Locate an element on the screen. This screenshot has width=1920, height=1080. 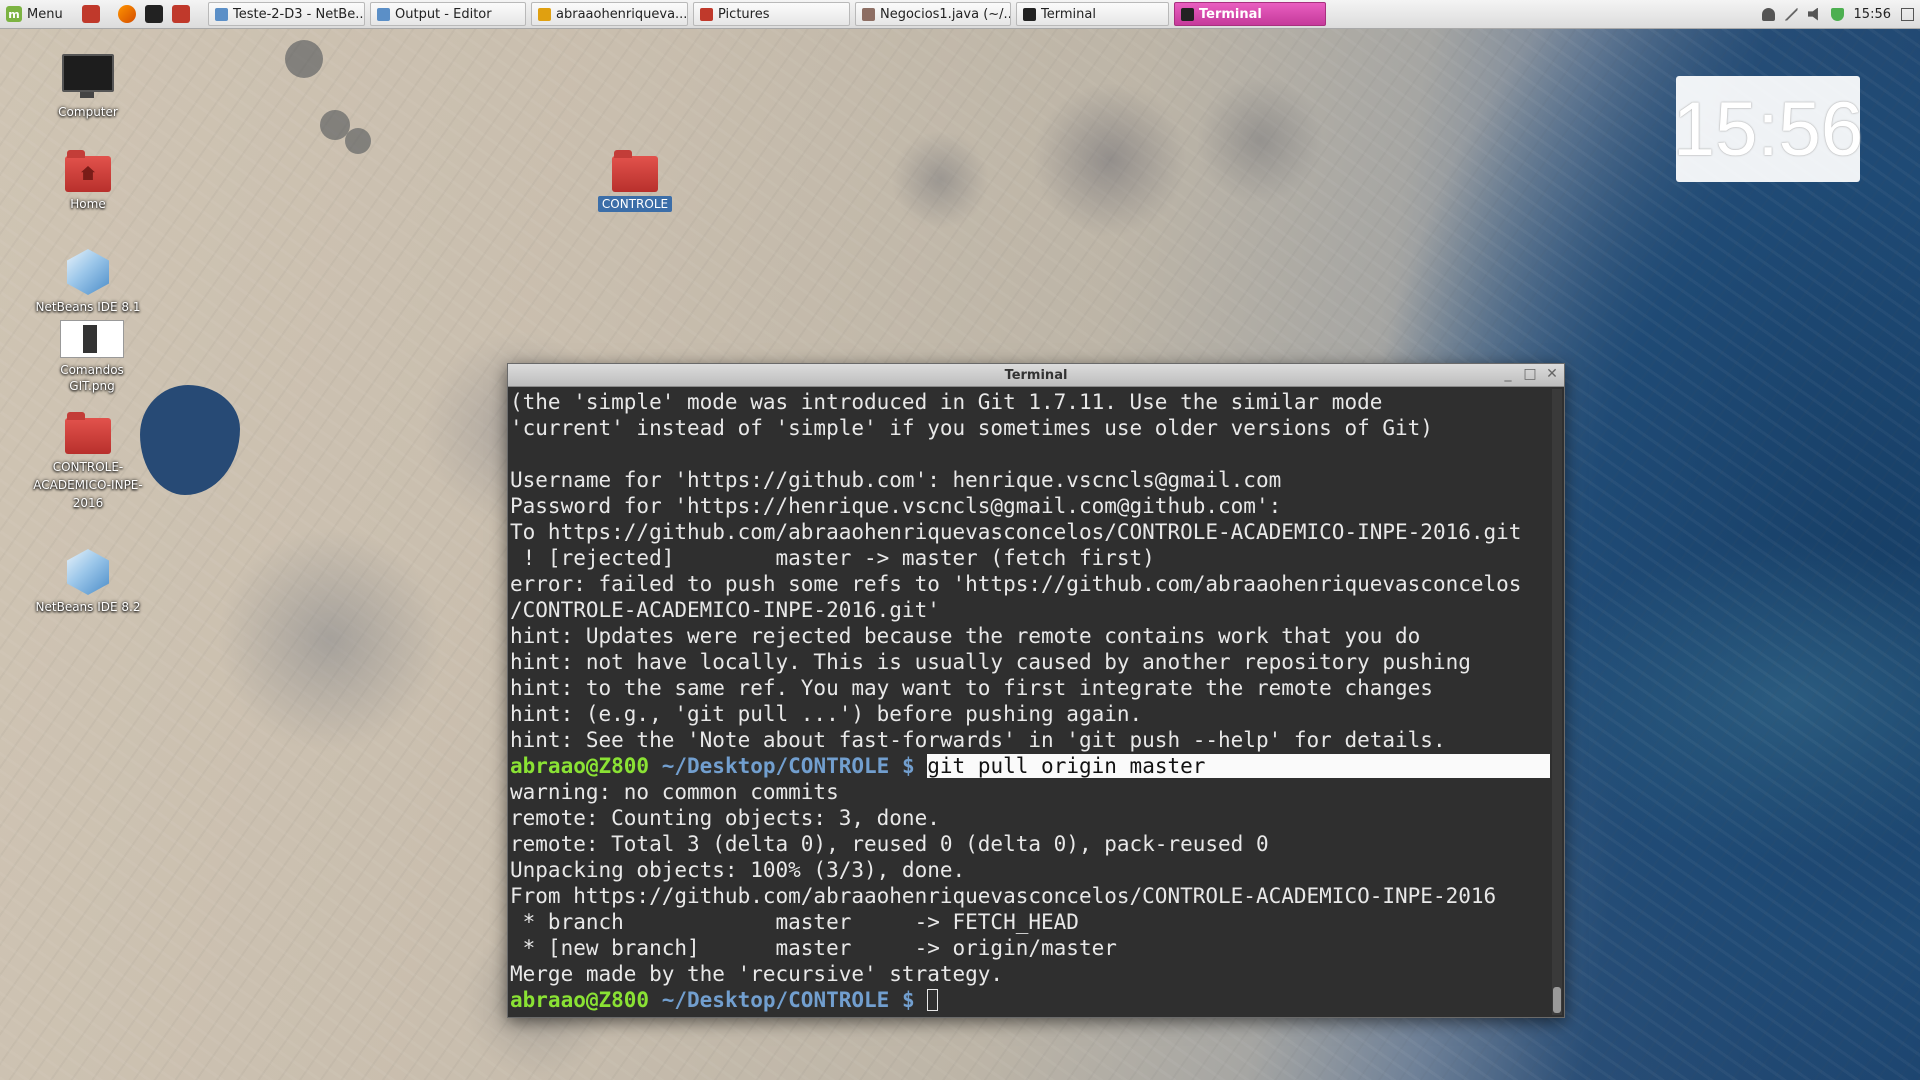
desktop-icon-netbeans-82: NetBeans IDE 8.2 is located at coordinates (88, 580).